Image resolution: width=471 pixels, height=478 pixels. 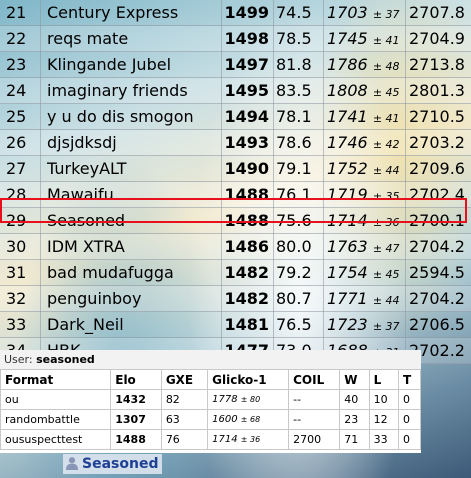 I want to click on cell-losses: 10, so click(x=383, y=399).